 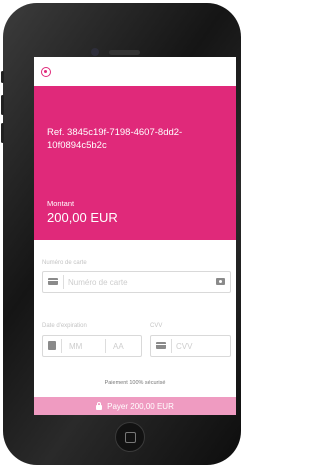 What do you see at coordinates (118, 346) in the screenshot?
I see `expiry-year-input: AA` at bounding box center [118, 346].